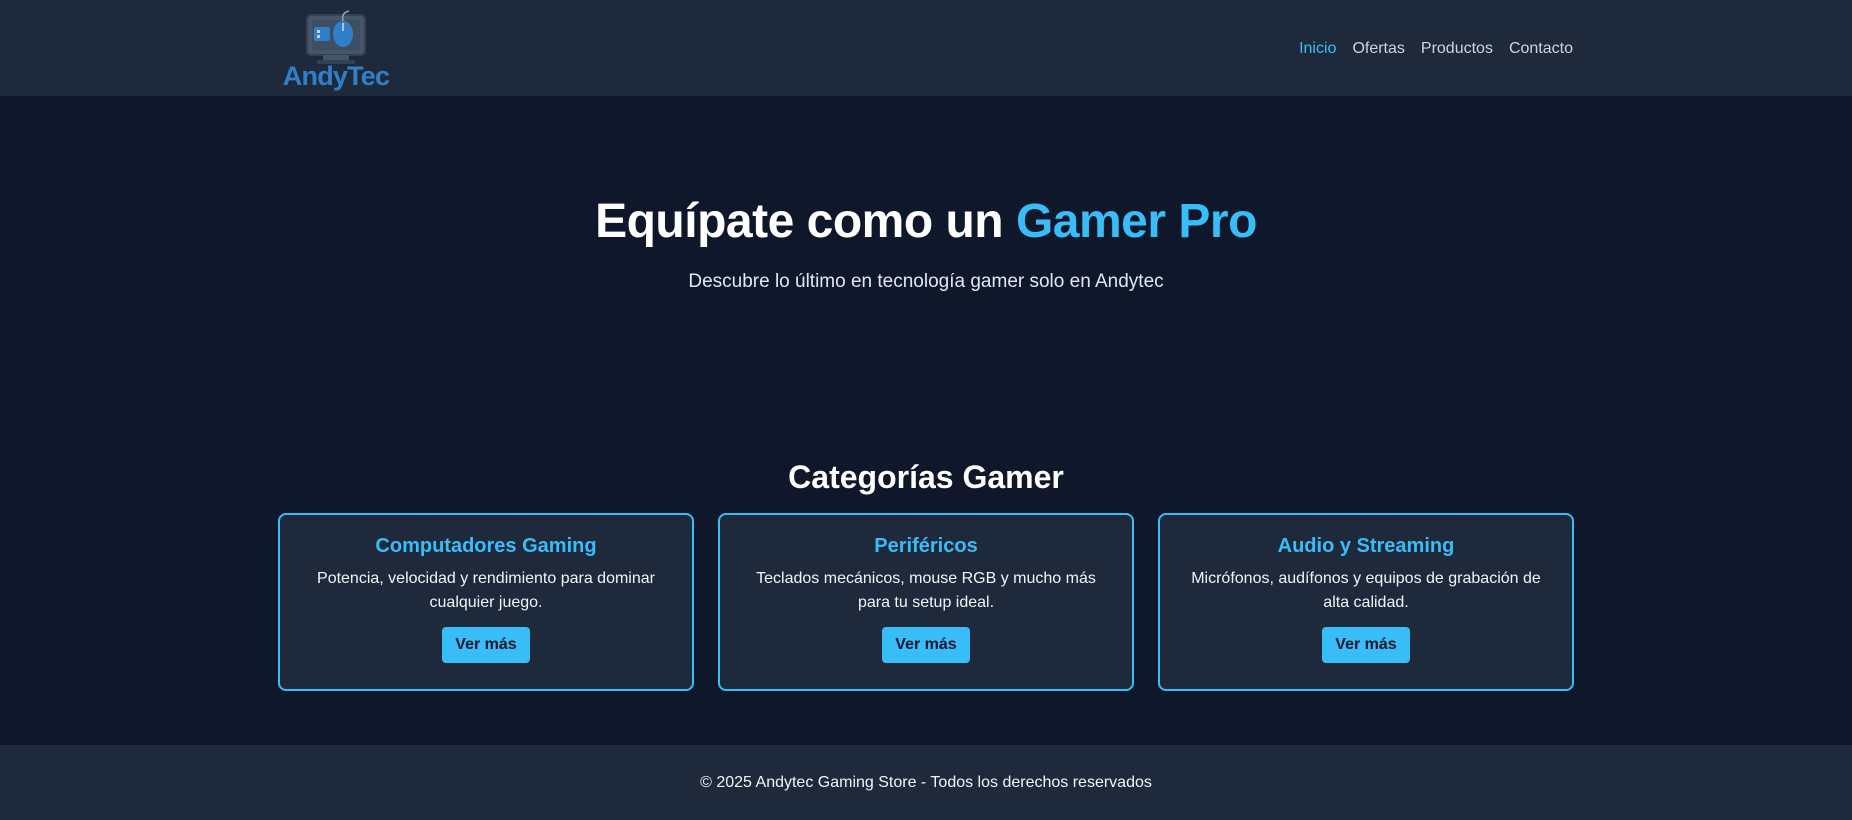 The height and width of the screenshot is (820, 1852). I want to click on nav-link-contacto: Contacto, so click(1541, 49).